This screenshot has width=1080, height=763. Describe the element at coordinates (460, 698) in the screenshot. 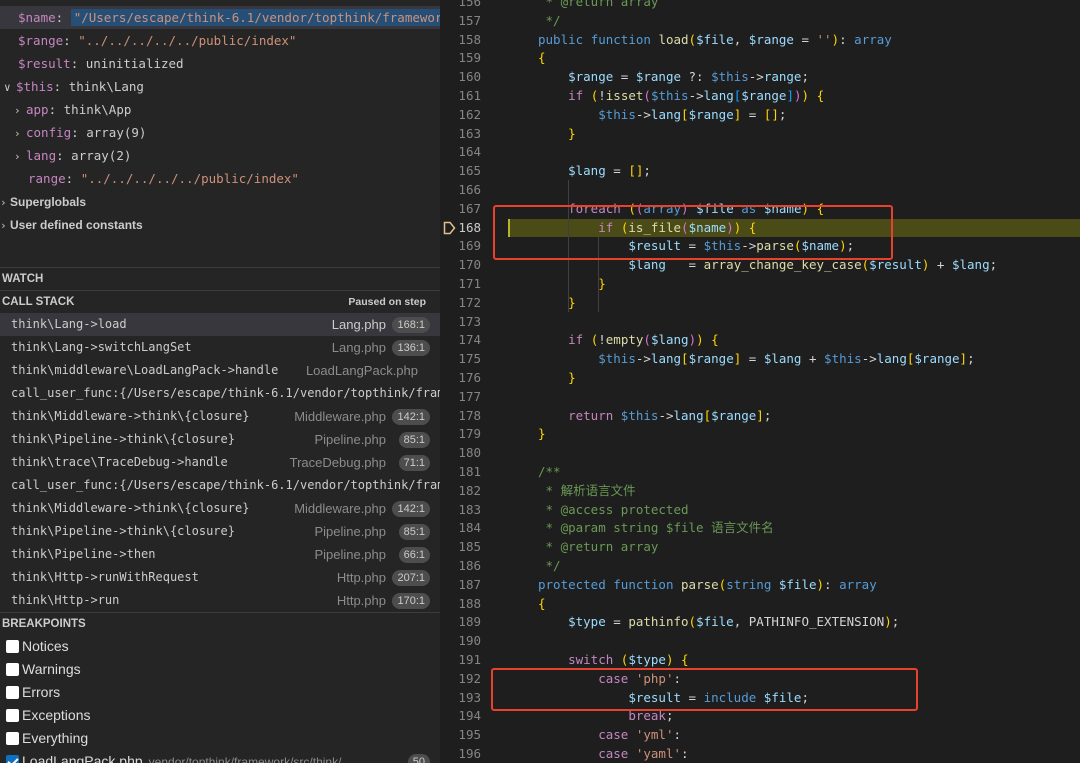

I see `line-number: 193` at that location.